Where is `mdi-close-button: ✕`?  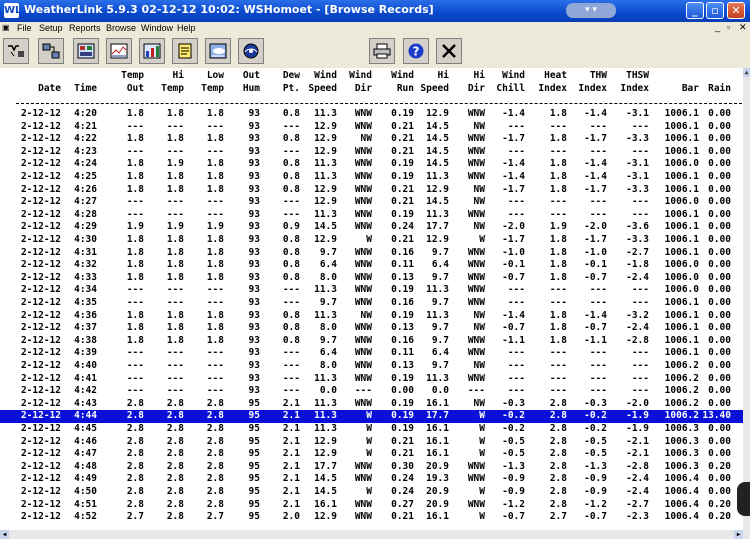
mdi-close-button: ✕ is located at coordinates (743, 27).